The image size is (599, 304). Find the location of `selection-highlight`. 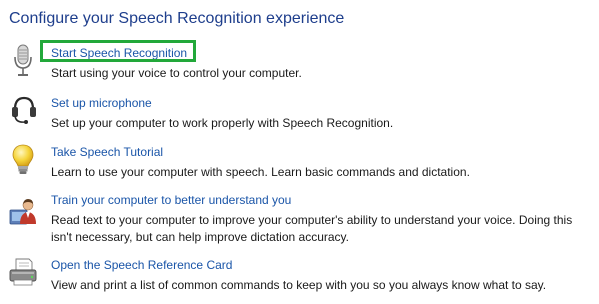

selection-highlight is located at coordinates (118, 51).